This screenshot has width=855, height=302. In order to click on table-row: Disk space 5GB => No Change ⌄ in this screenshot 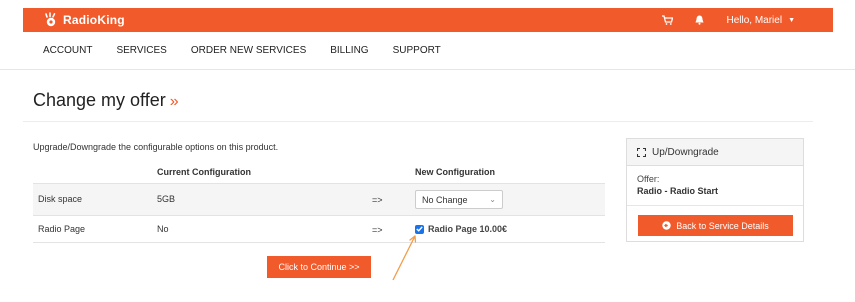, I will do `click(319, 199)`.